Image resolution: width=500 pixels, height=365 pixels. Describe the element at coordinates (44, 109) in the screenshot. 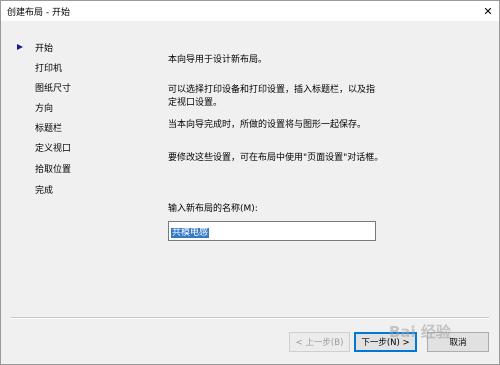

I see `step-orientation: 方向` at that location.